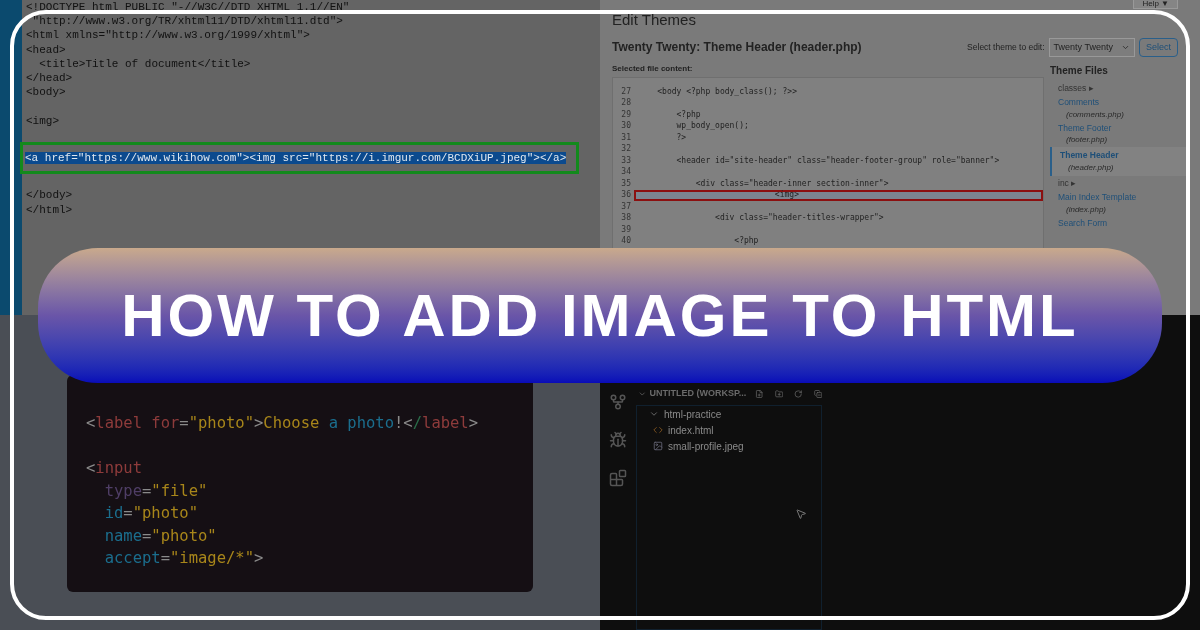 Image resolution: width=1200 pixels, height=630 pixels. What do you see at coordinates (1091, 47) in the screenshot?
I see `theme-select: Twenty Twenty` at bounding box center [1091, 47].